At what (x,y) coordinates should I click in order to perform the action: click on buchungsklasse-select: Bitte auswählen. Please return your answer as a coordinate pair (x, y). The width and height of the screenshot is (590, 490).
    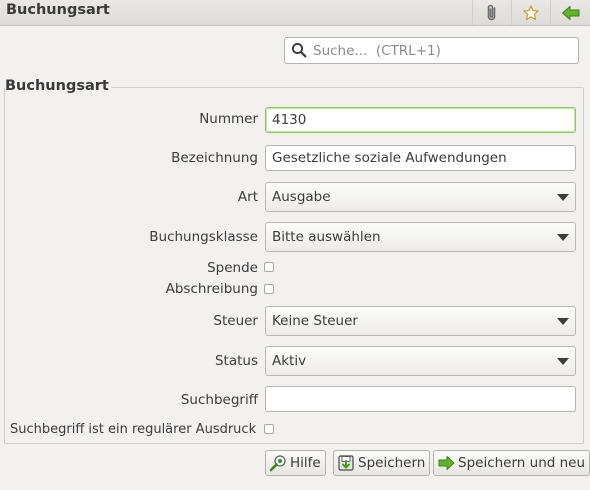
    Looking at the image, I should click on (420, 237).